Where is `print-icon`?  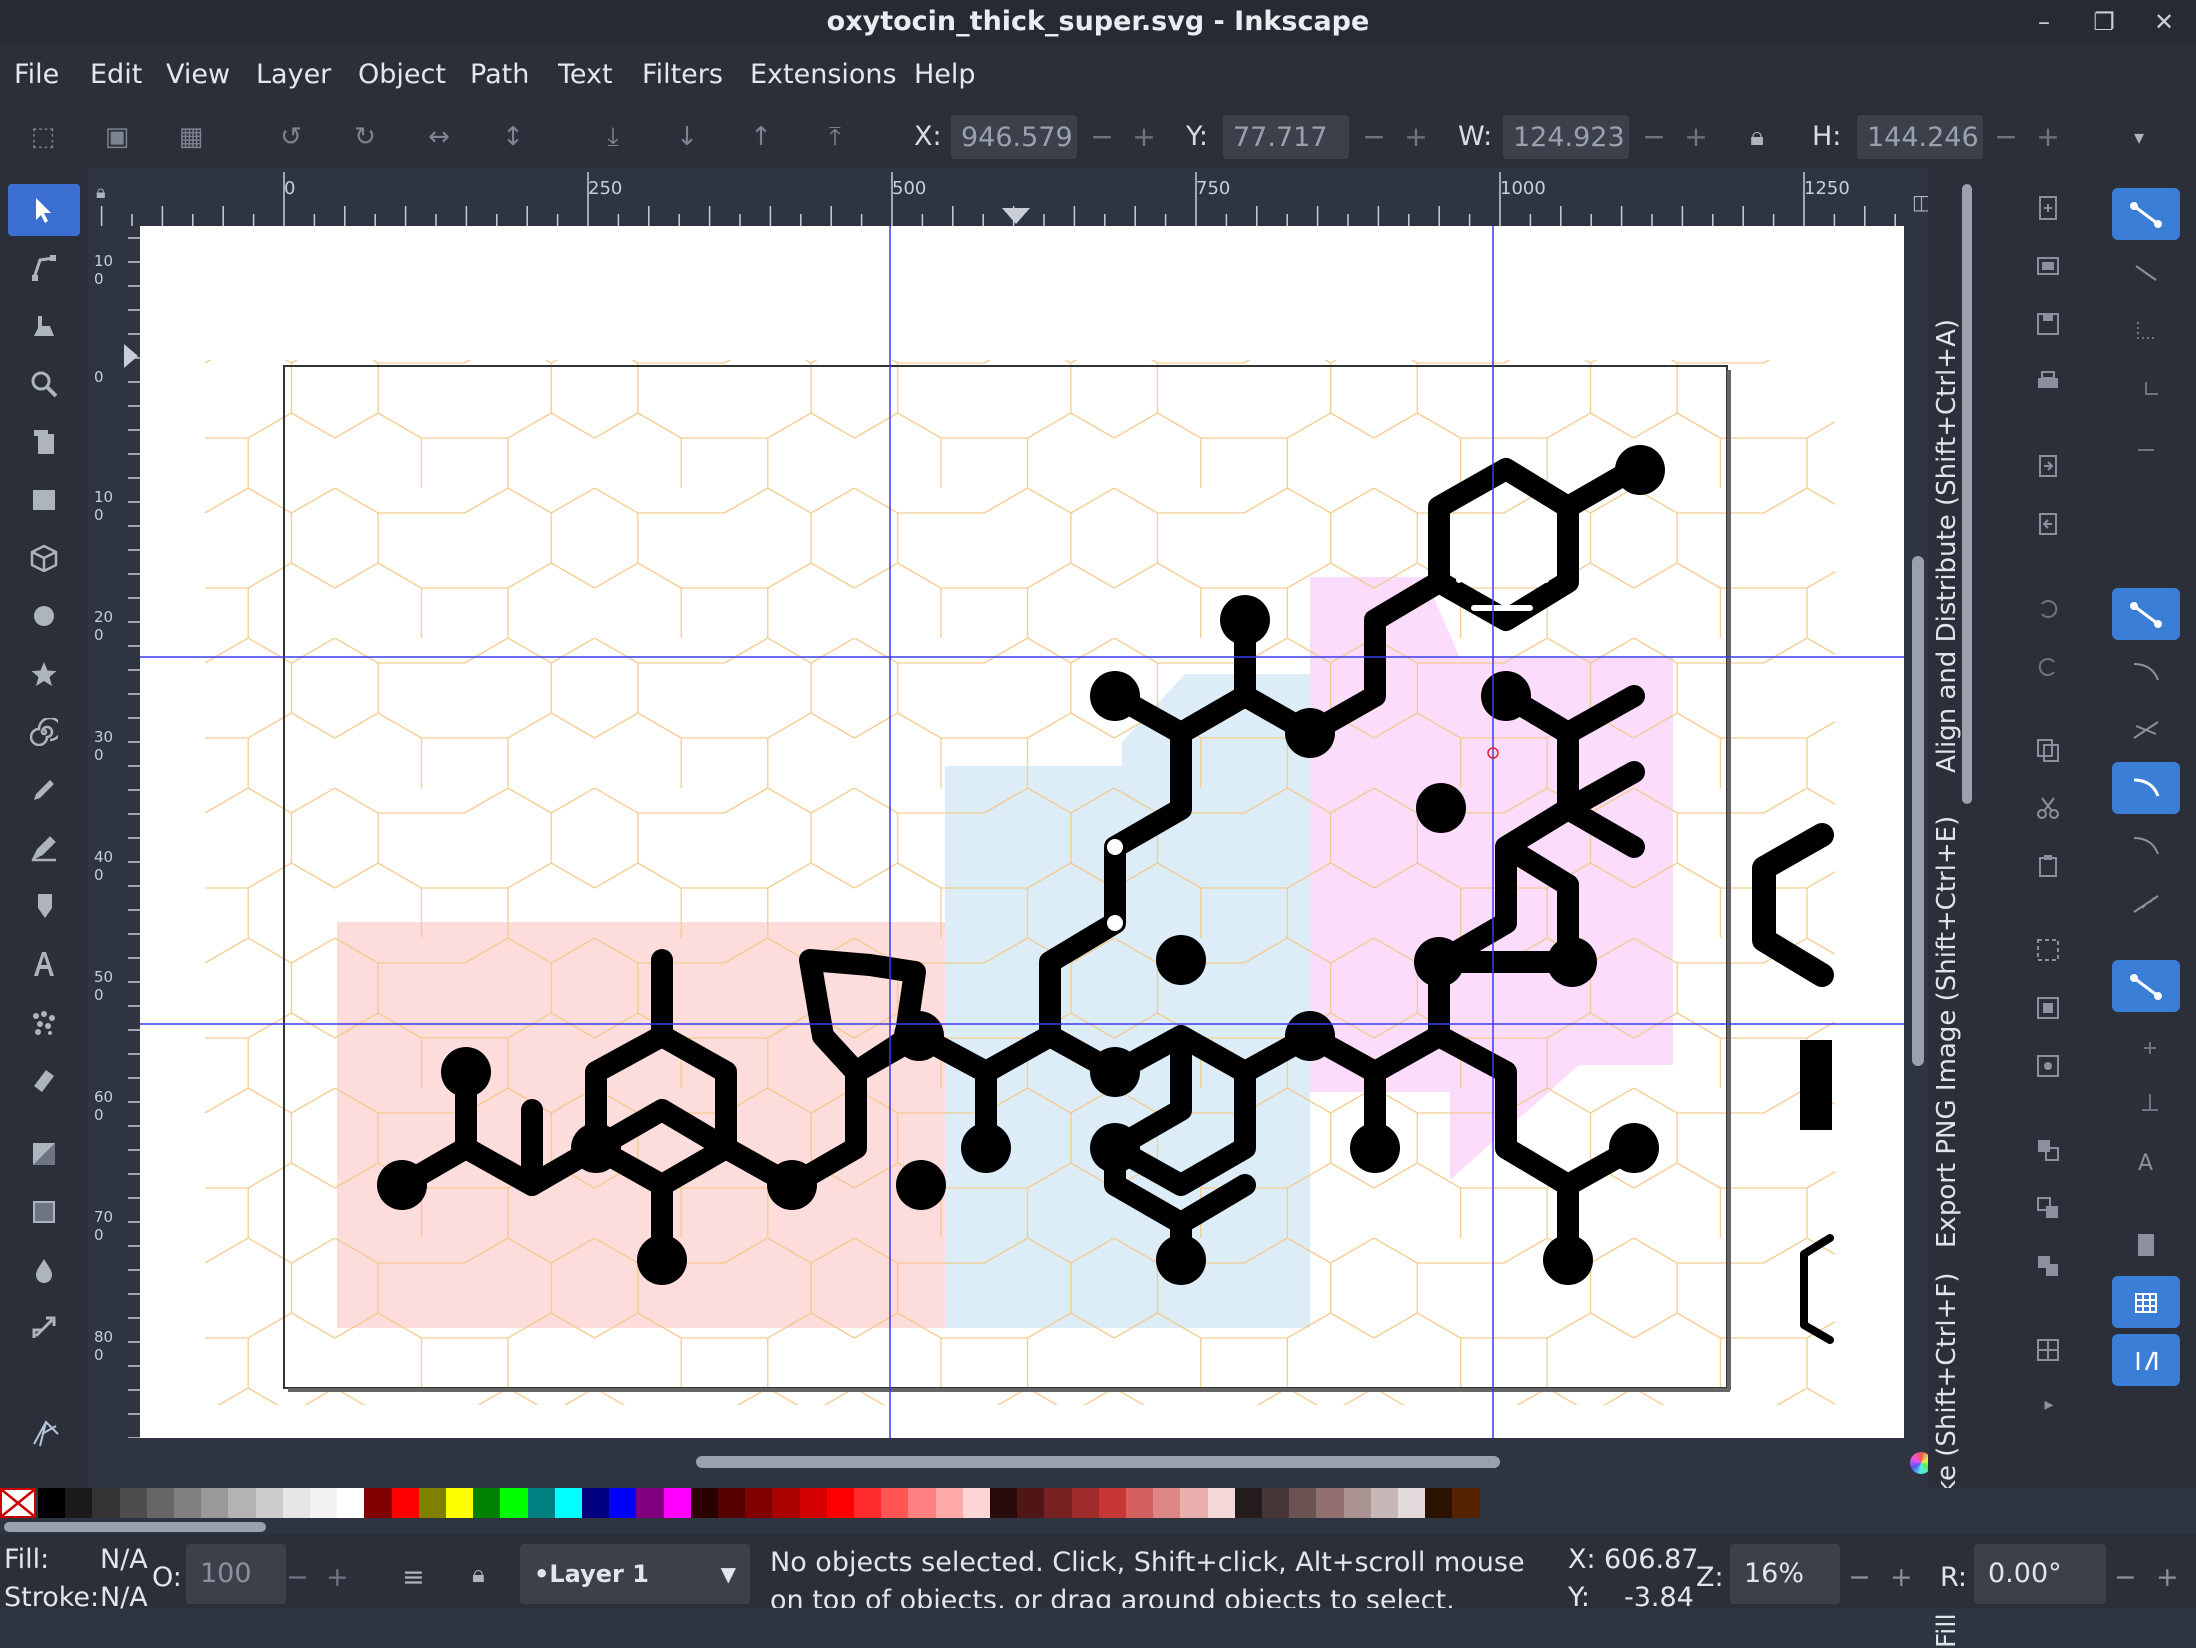 print-icon is located at coordinates (2049, 383).